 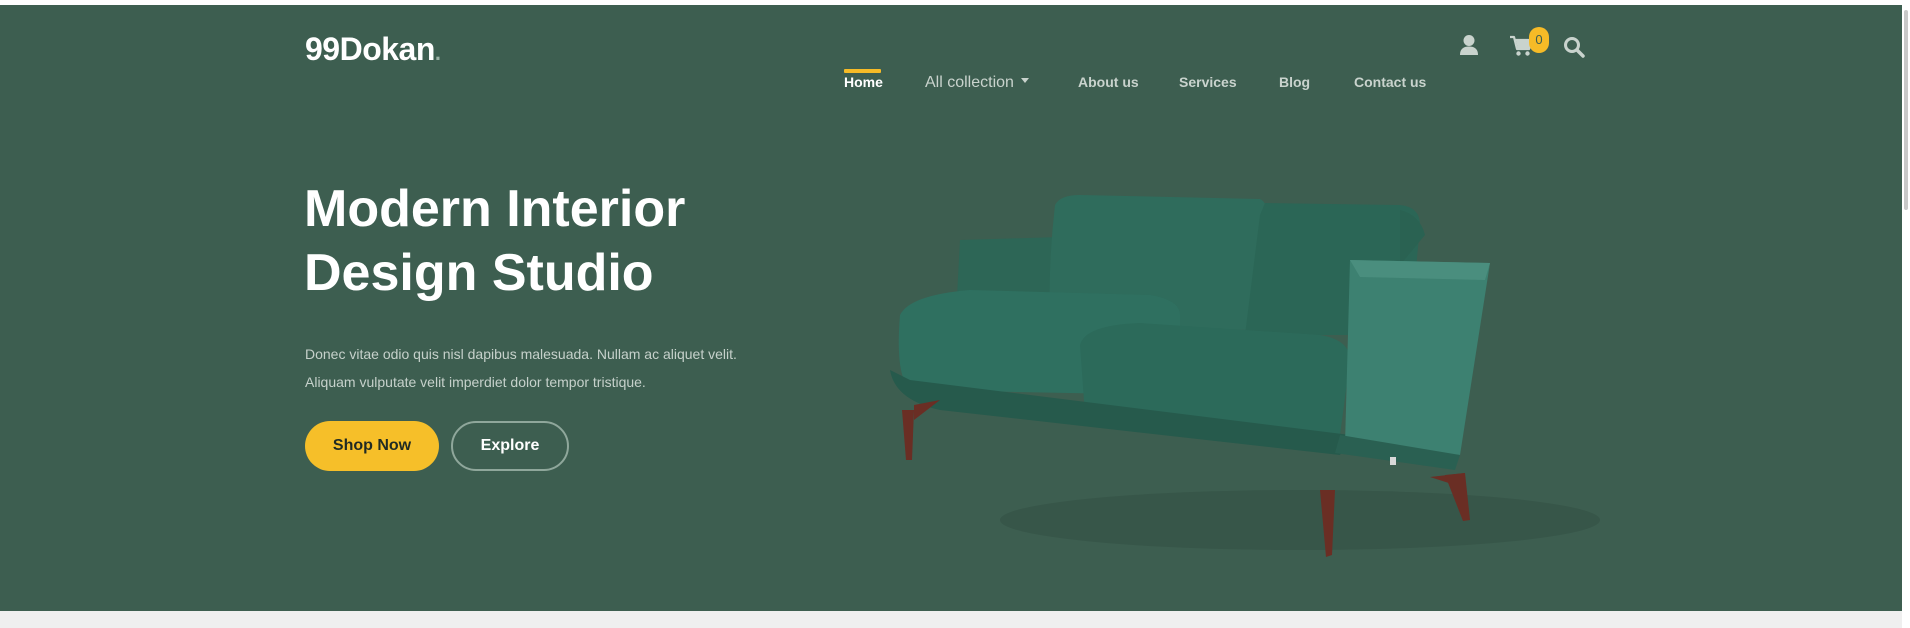 I want to click on site-logo: 99Dokan., so click(x=373, y=49).